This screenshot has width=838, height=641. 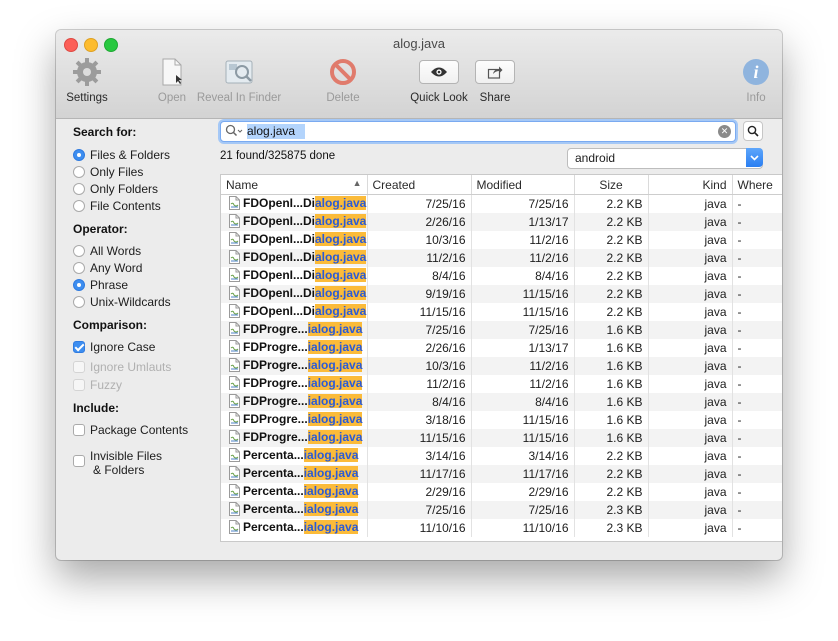 What do you see at coordinates (294, 185) in the screenshot?
I see `column-header-name: Name ▲` at bounding box center [294, 185].